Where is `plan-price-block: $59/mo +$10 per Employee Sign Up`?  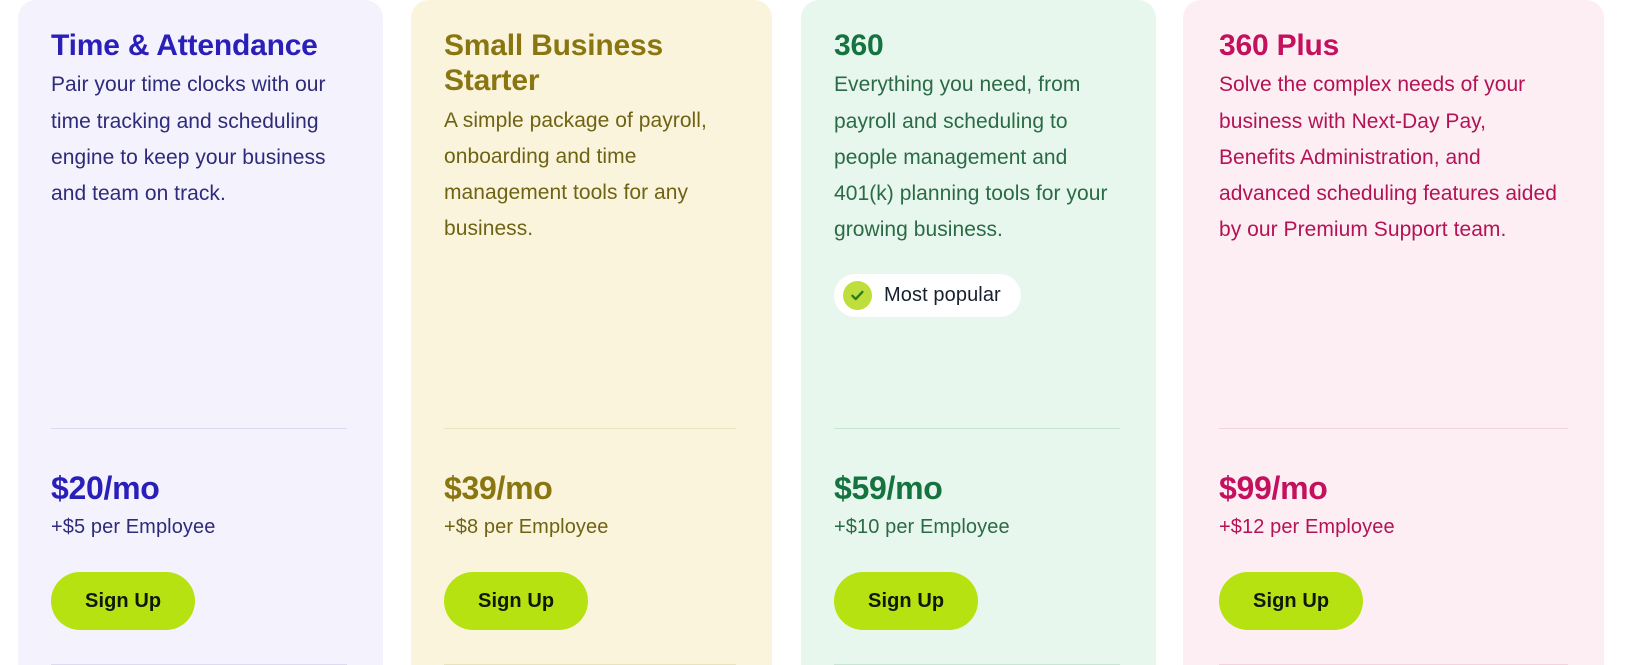 plan-price-block: $59/mo +$10 per Employee Sign Up is located at coordinates (977, 547).